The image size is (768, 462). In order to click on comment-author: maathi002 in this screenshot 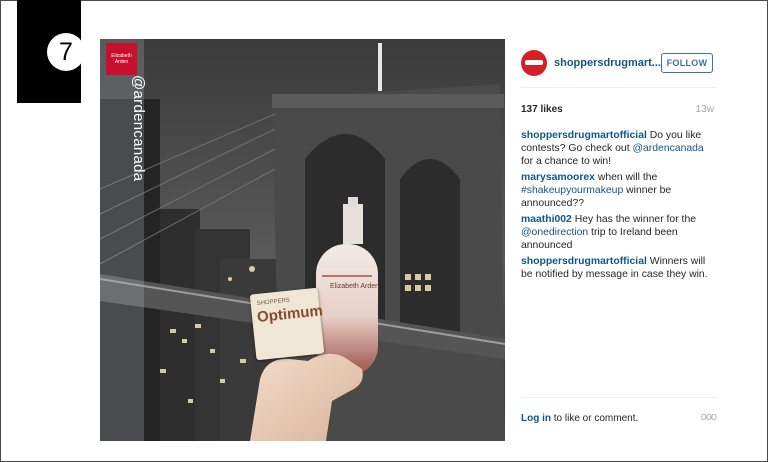, I will do `click(546, 219)`.